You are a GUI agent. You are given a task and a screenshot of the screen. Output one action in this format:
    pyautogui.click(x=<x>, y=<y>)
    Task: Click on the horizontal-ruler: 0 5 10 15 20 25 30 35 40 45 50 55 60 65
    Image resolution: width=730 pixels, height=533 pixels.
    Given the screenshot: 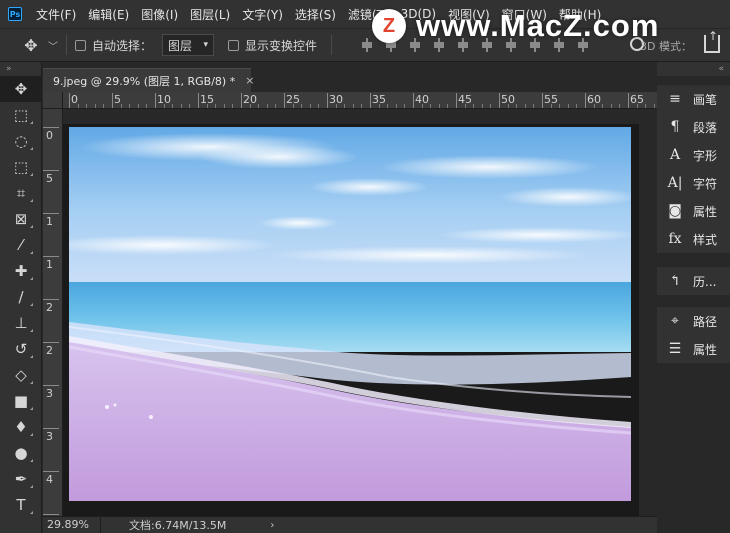 What is the action you would take?
    pyautogui.click(x=360, y=100)
    